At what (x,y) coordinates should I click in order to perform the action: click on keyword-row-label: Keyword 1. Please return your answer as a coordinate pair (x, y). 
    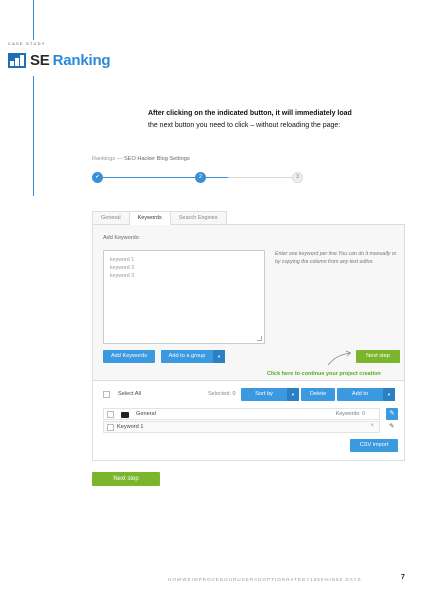
    Looking at the image, I should click on (130, 427).